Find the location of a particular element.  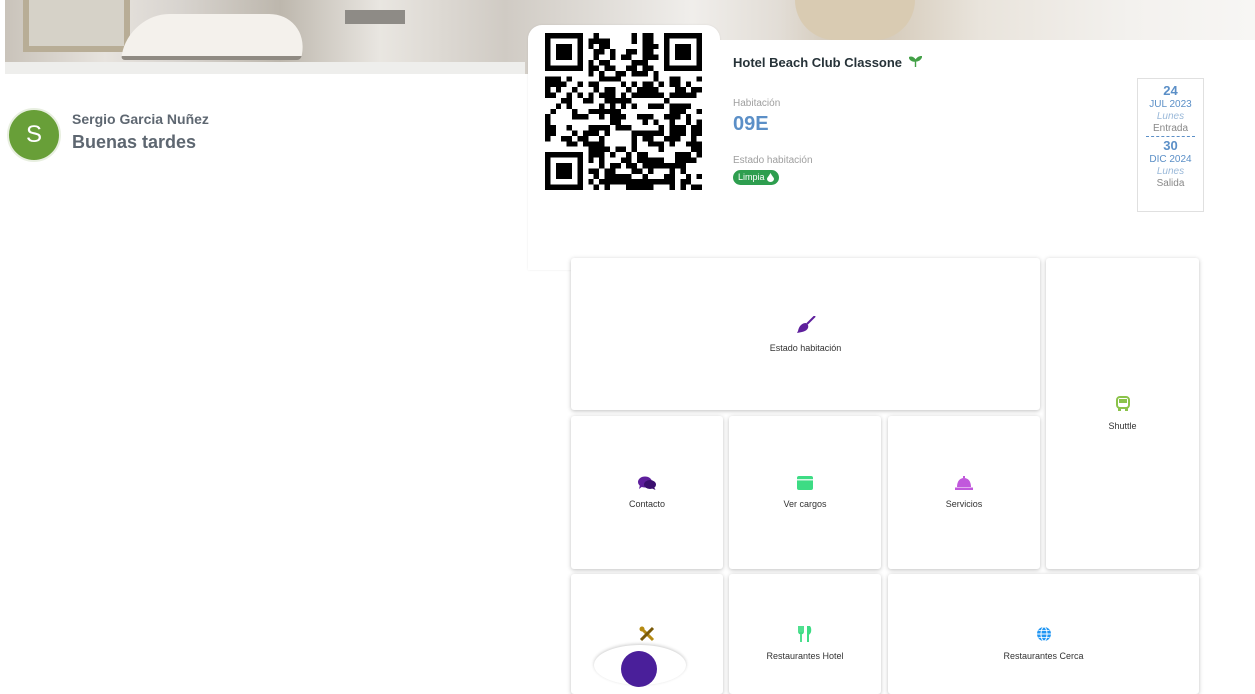

tools-icon is located at coordinates (647, 634).